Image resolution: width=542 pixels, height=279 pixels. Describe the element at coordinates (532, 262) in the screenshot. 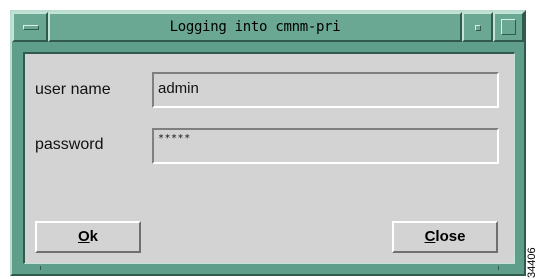

I see `figure-id: 34406` at that location.